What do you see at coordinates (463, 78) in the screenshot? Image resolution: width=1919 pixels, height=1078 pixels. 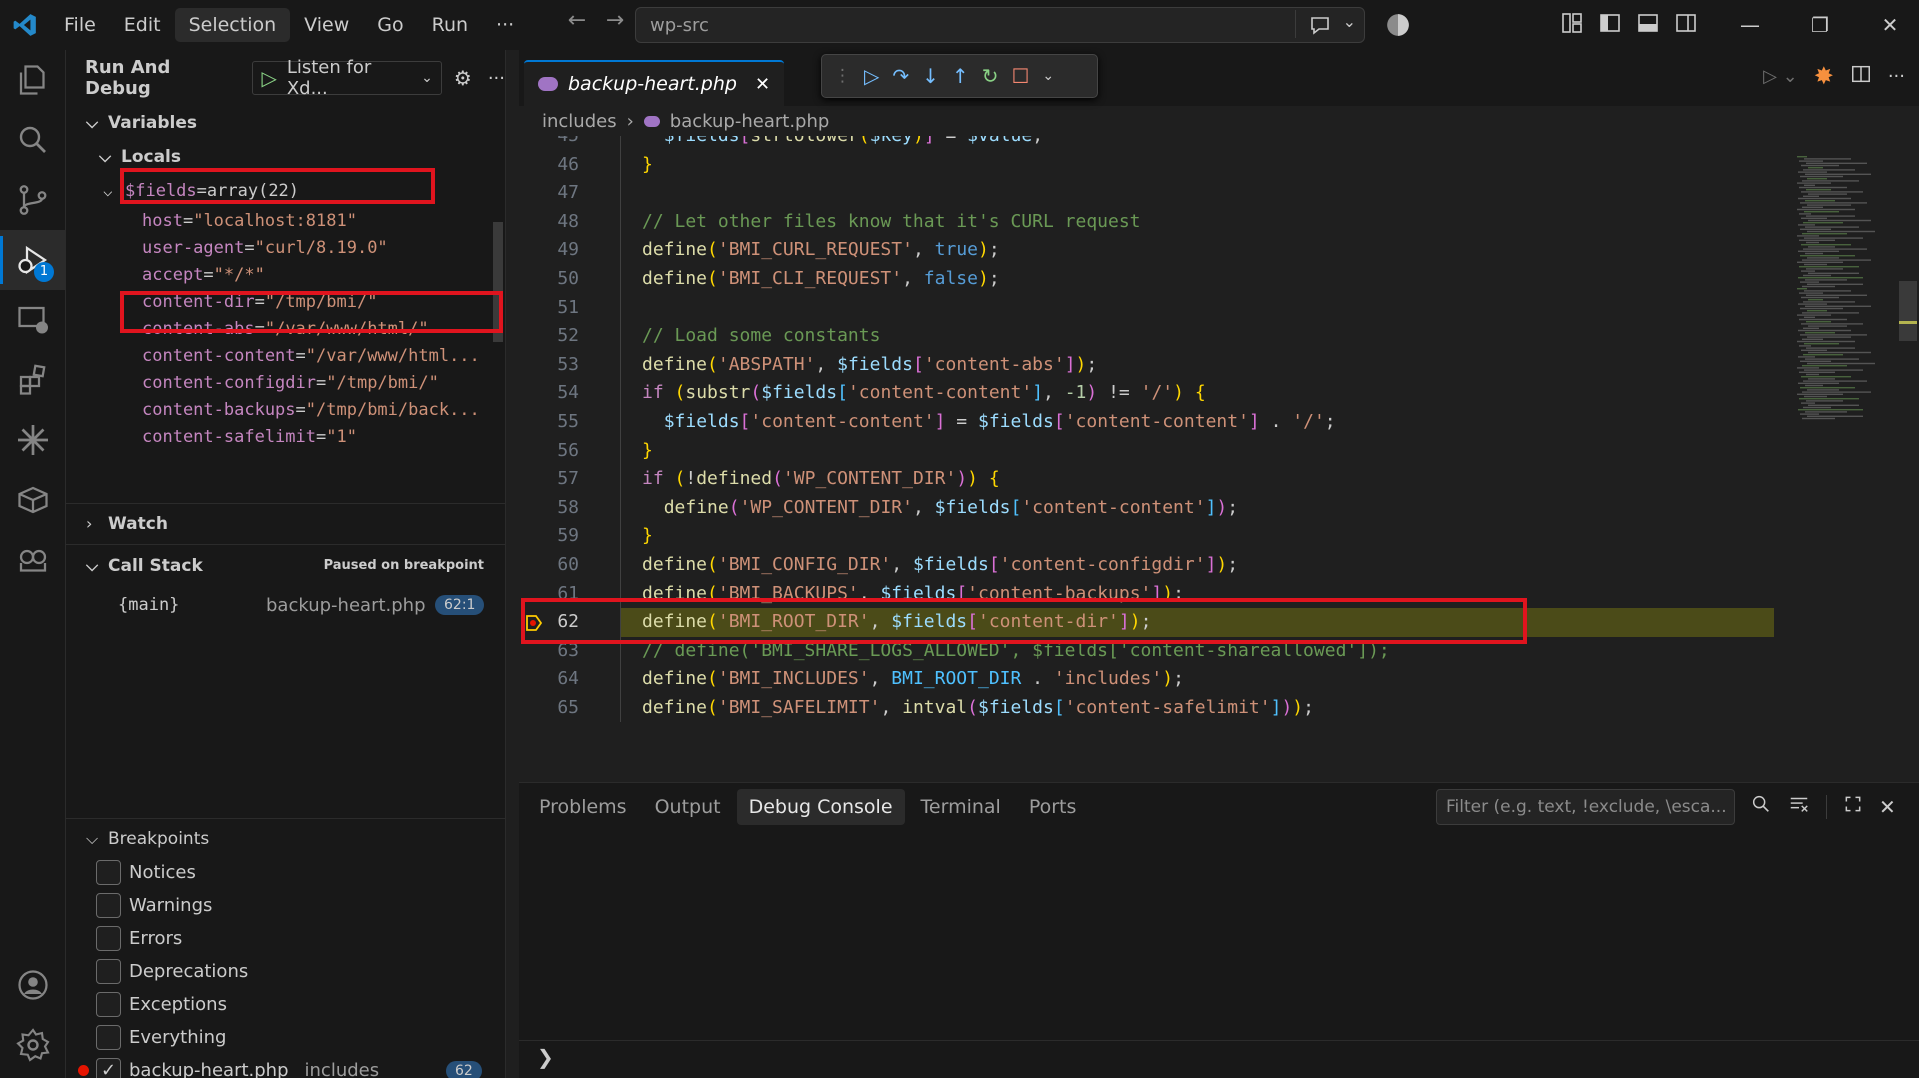 I see `debug-settings-gear-icon: ⚙` at bounding box center [463, 78].